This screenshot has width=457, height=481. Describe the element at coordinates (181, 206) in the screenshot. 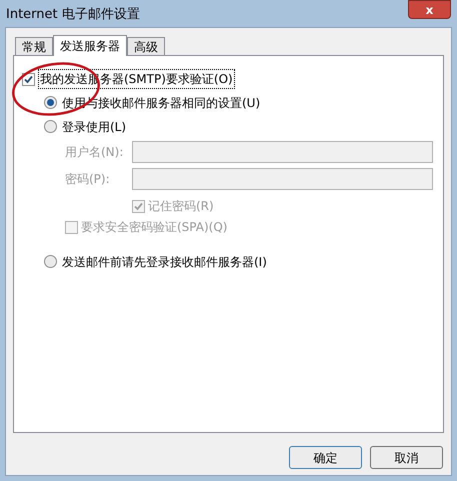

I see `checkbox-label: 记住密码(R)` at that location.